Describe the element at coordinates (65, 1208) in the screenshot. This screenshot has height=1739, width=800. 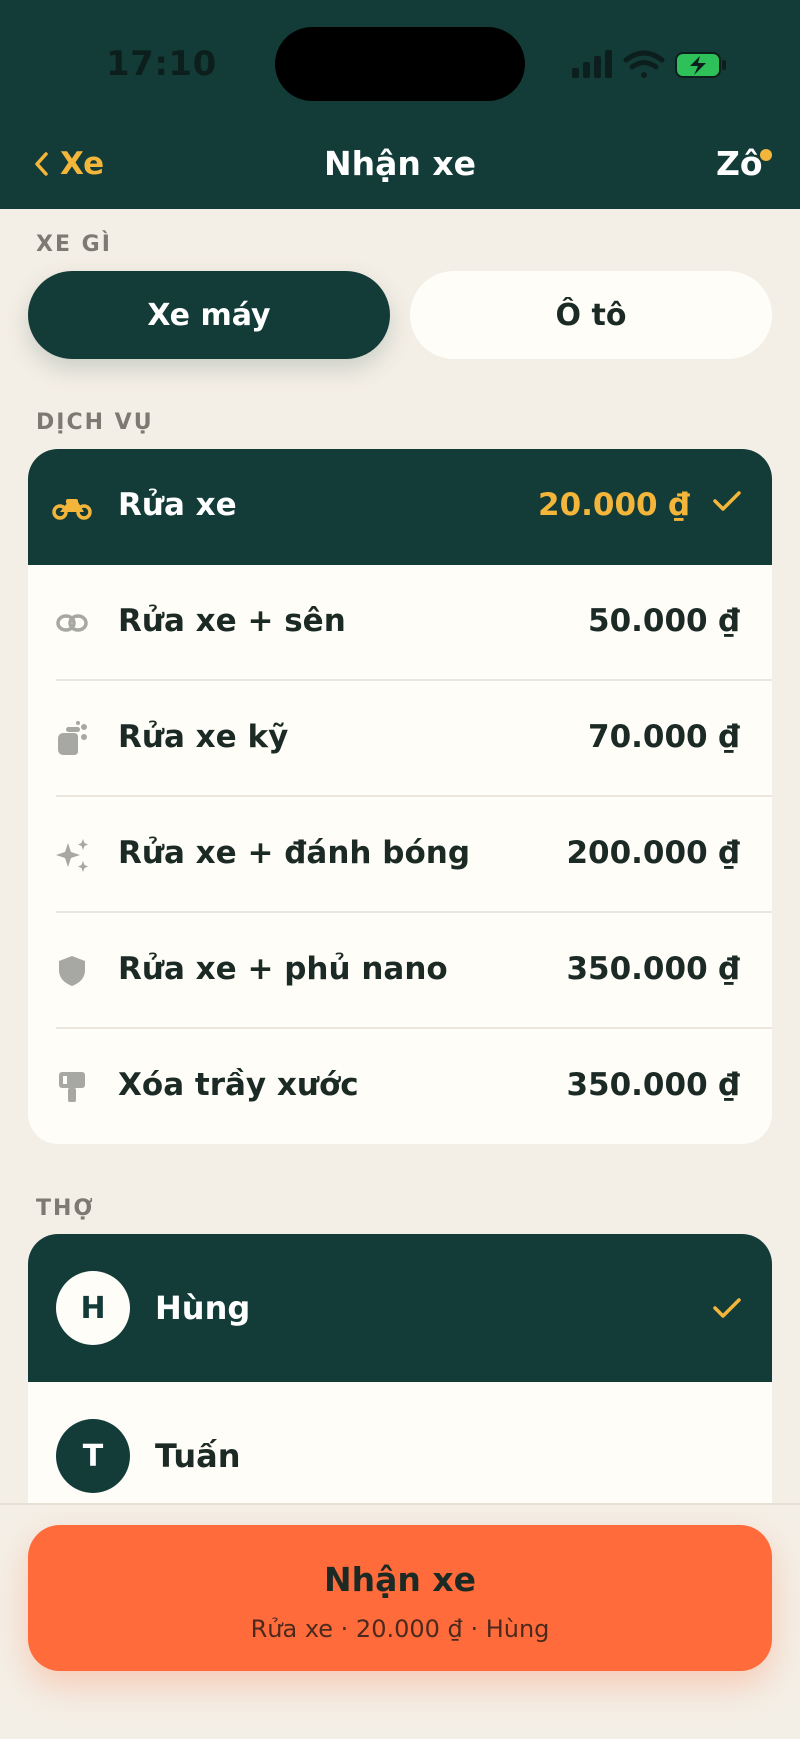
I see `workers-section-label: THỢ` at that location.